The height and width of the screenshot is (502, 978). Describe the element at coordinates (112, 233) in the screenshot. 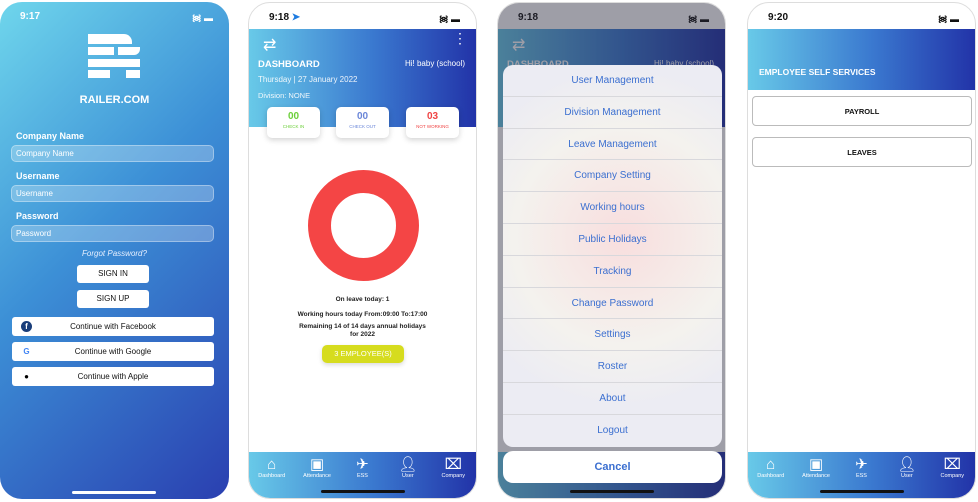

I see `password-input: Password` at that location.